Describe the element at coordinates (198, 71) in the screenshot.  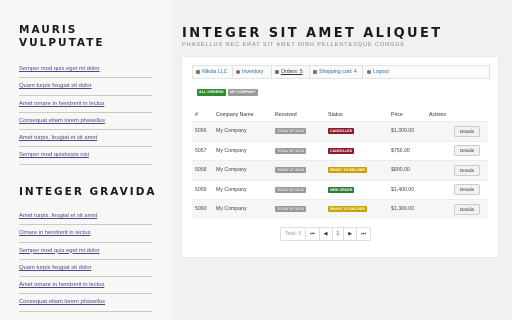
I see `user-icon` at that location.